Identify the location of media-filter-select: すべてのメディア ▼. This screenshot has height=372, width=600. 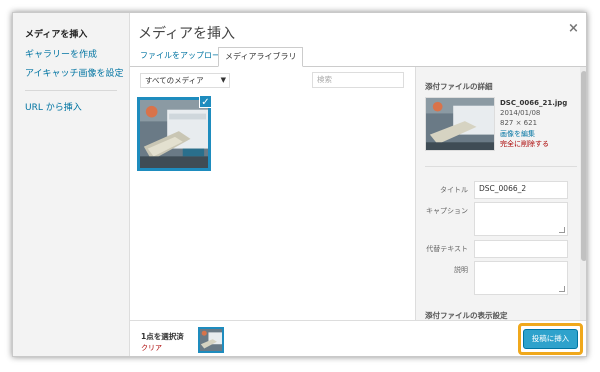
(185, 80).